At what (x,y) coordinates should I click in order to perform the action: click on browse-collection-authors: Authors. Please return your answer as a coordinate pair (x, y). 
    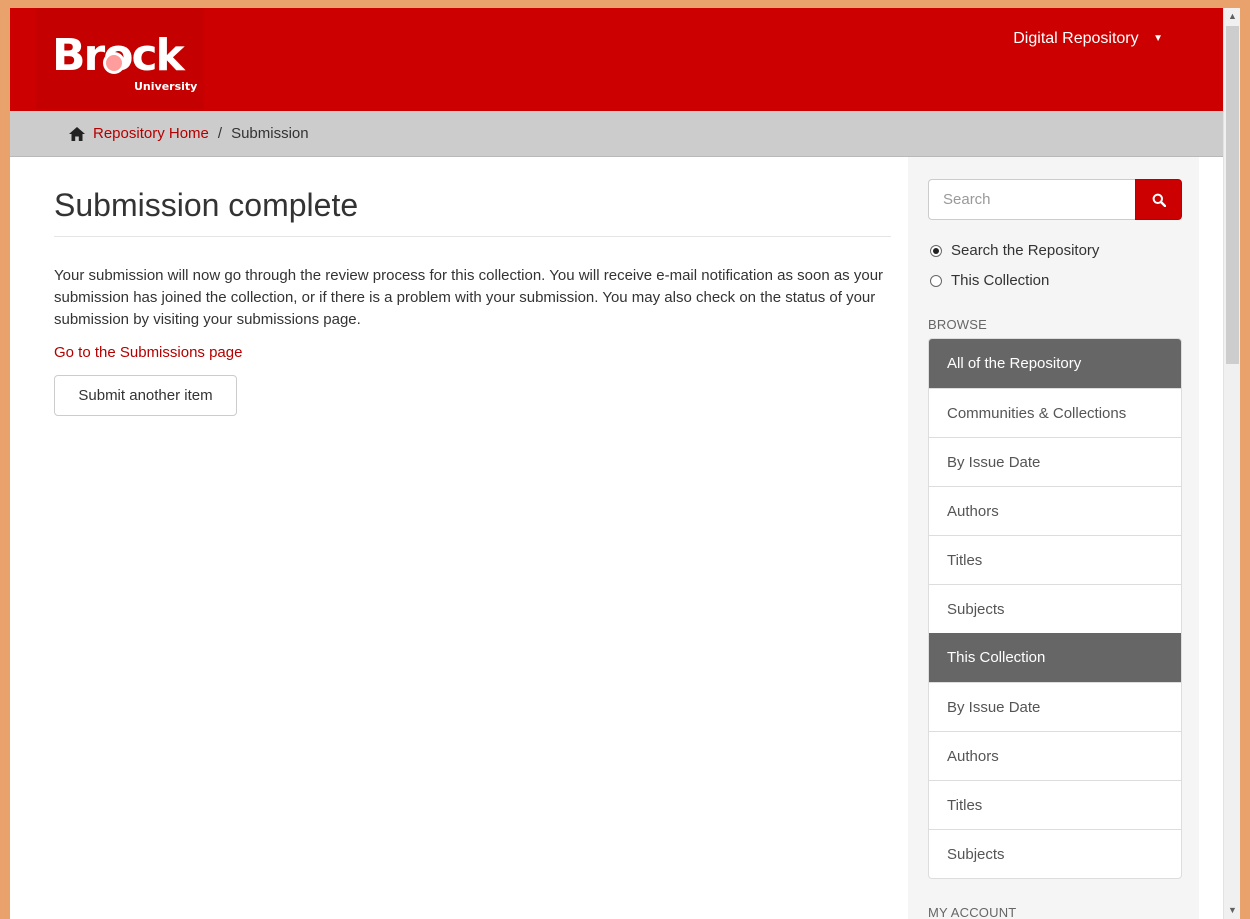
    Looking at the image, I should click on (1055, 755).